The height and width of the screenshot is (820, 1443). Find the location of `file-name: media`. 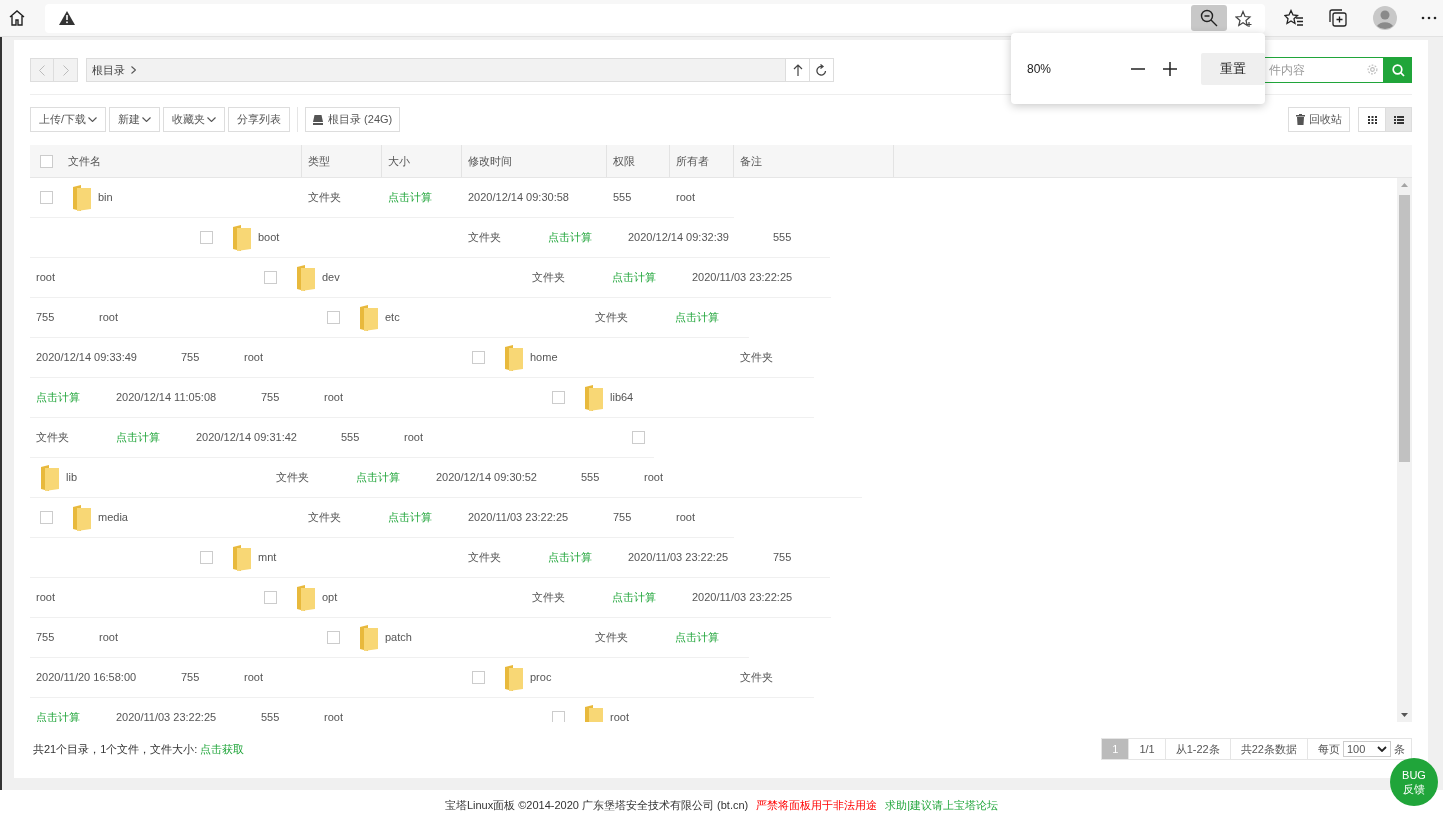

file-name: media is located at coordinates (113, 517).